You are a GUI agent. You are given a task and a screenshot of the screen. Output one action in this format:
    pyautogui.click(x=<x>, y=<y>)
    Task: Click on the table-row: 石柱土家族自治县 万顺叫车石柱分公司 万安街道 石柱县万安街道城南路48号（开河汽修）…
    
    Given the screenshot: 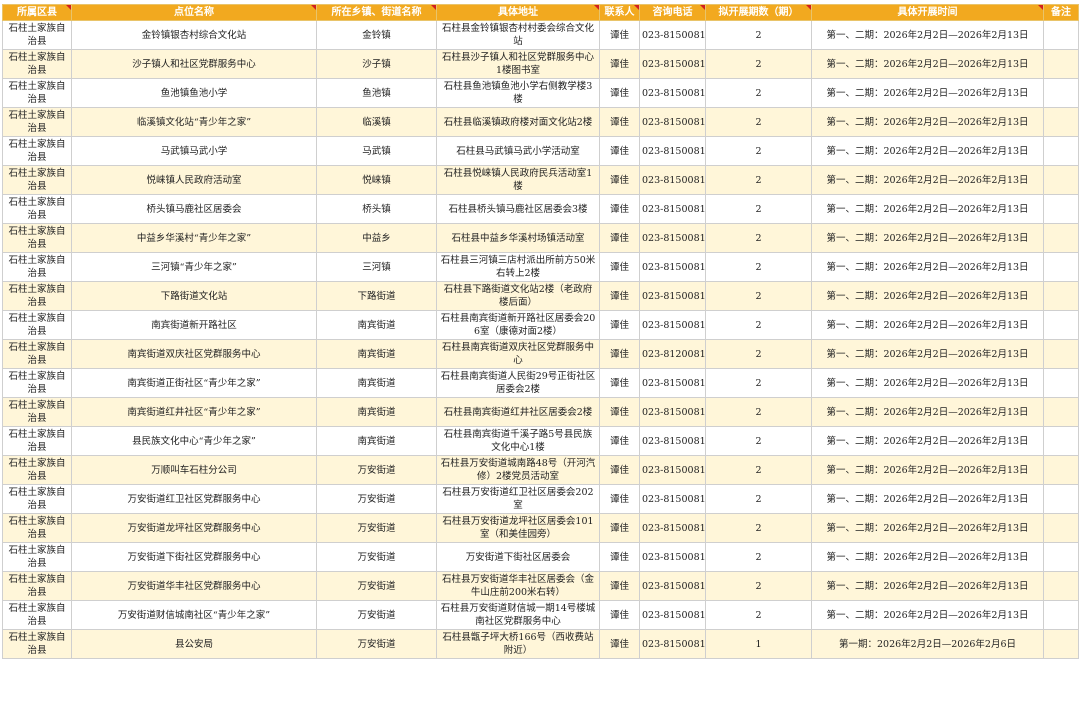 What is the action you would take?
    pyautogui.click(x=540, y=470)
    